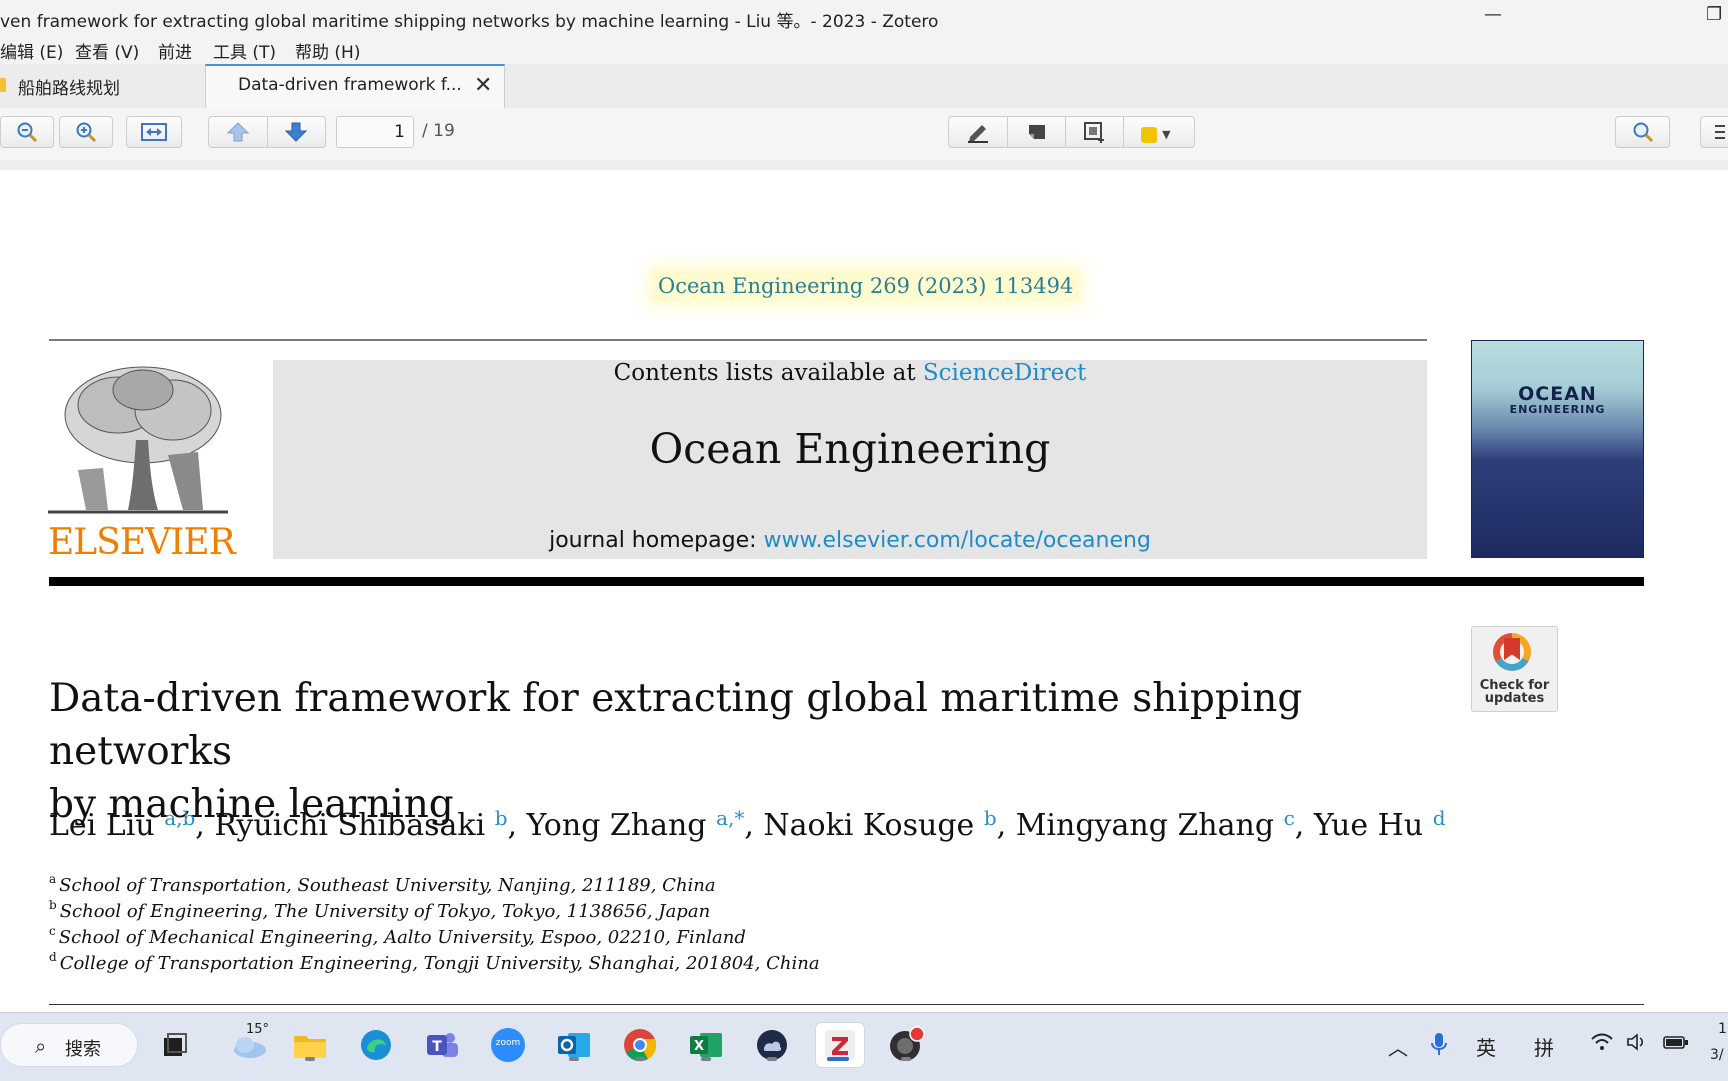  I want to click on search-icon: ⌕, so click(41, 1046).